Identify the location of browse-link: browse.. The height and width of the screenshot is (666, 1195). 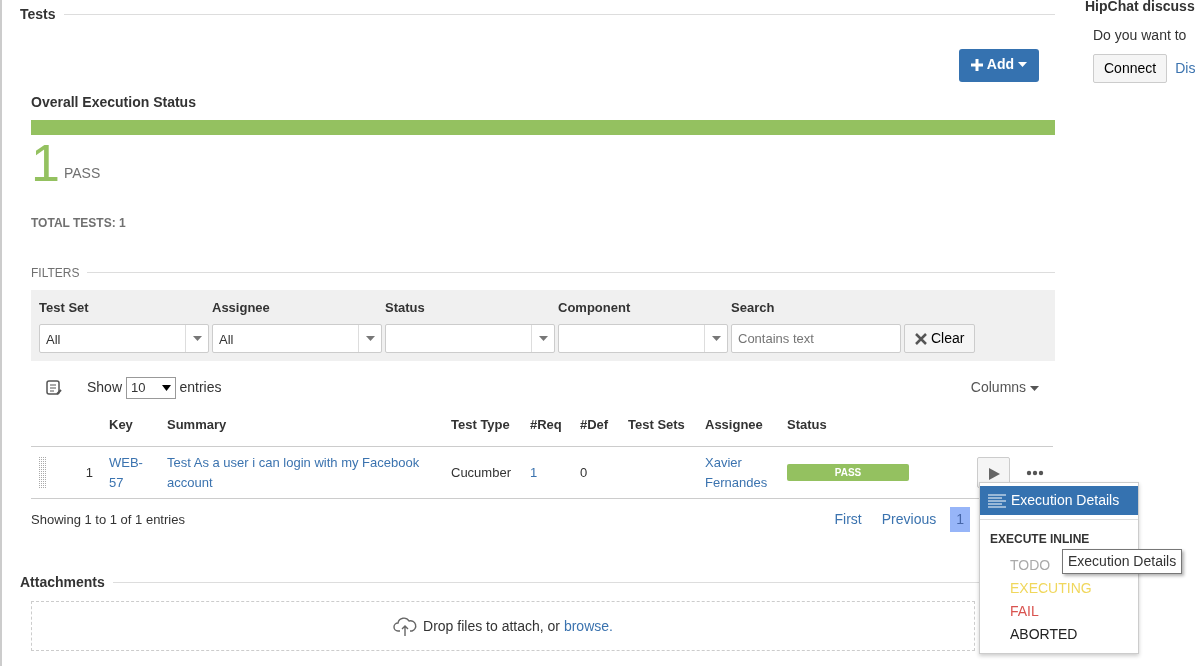
(588, 625).